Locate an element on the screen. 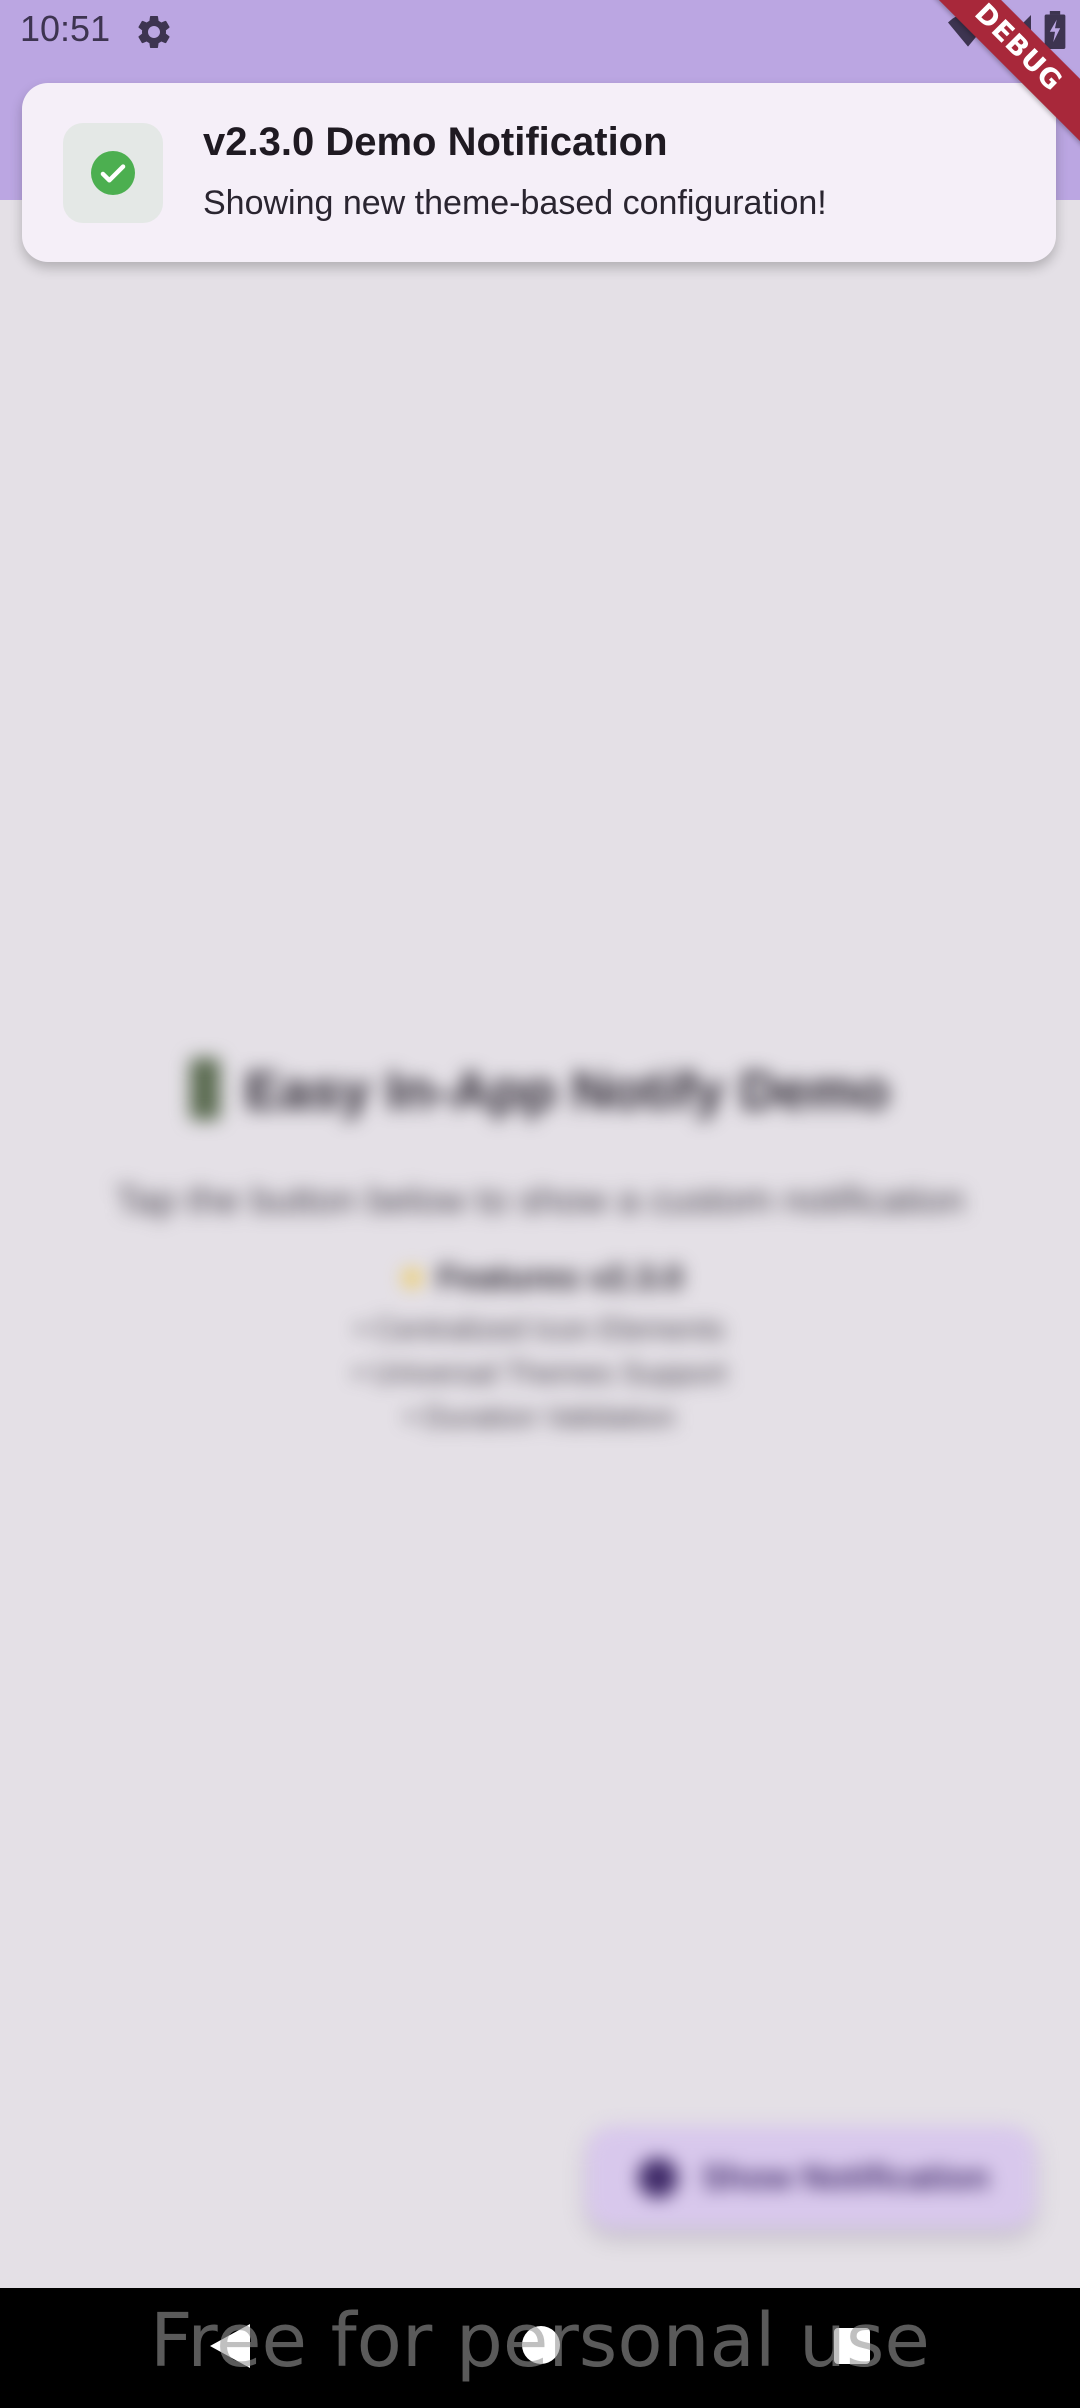 This screenshot has width=1080, height=2408. demo-title: Easy In-App Notify Demo is located at coordinates (540, 1091).